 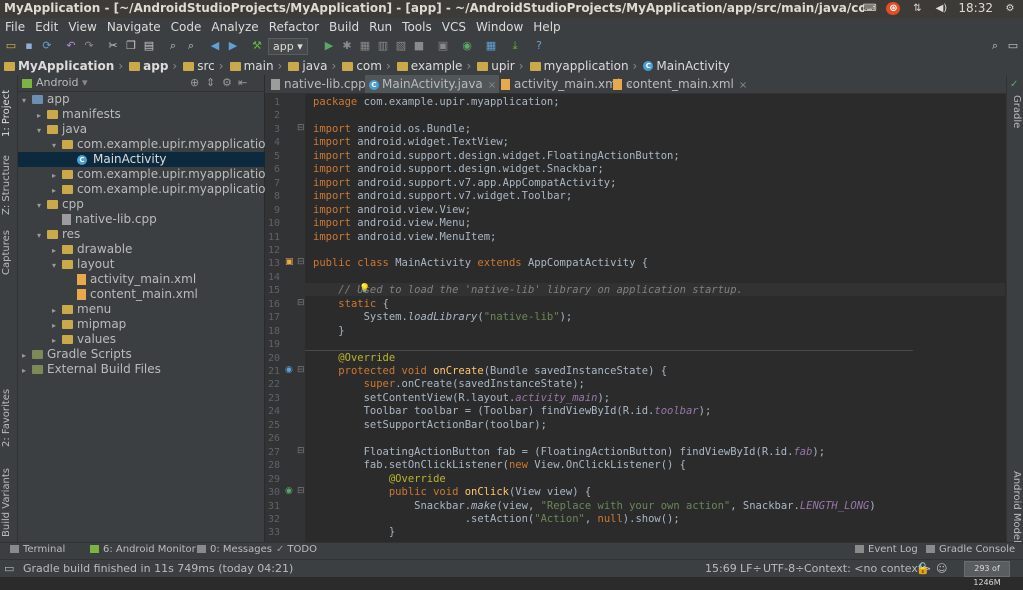 I want to click on undo-icon: ↶, so click(x=71, y=46).